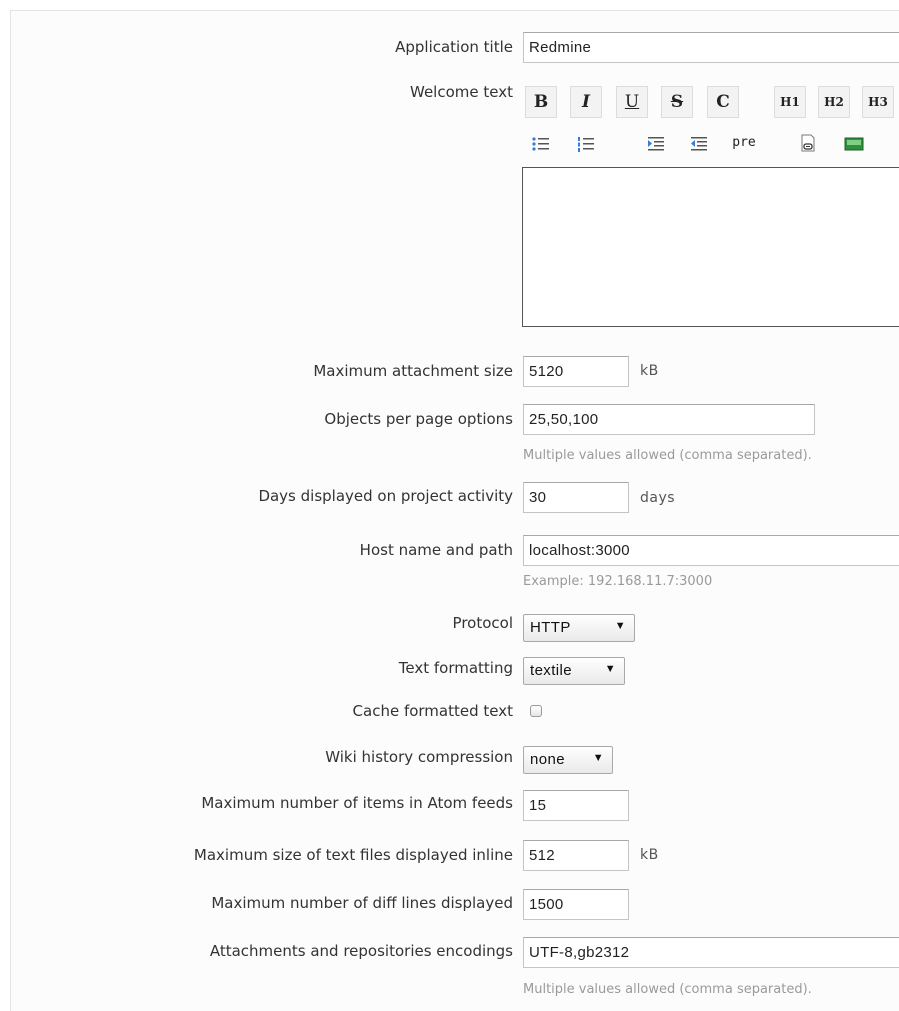  I want to click on app-title-input: Redmine, so click(711, 47).